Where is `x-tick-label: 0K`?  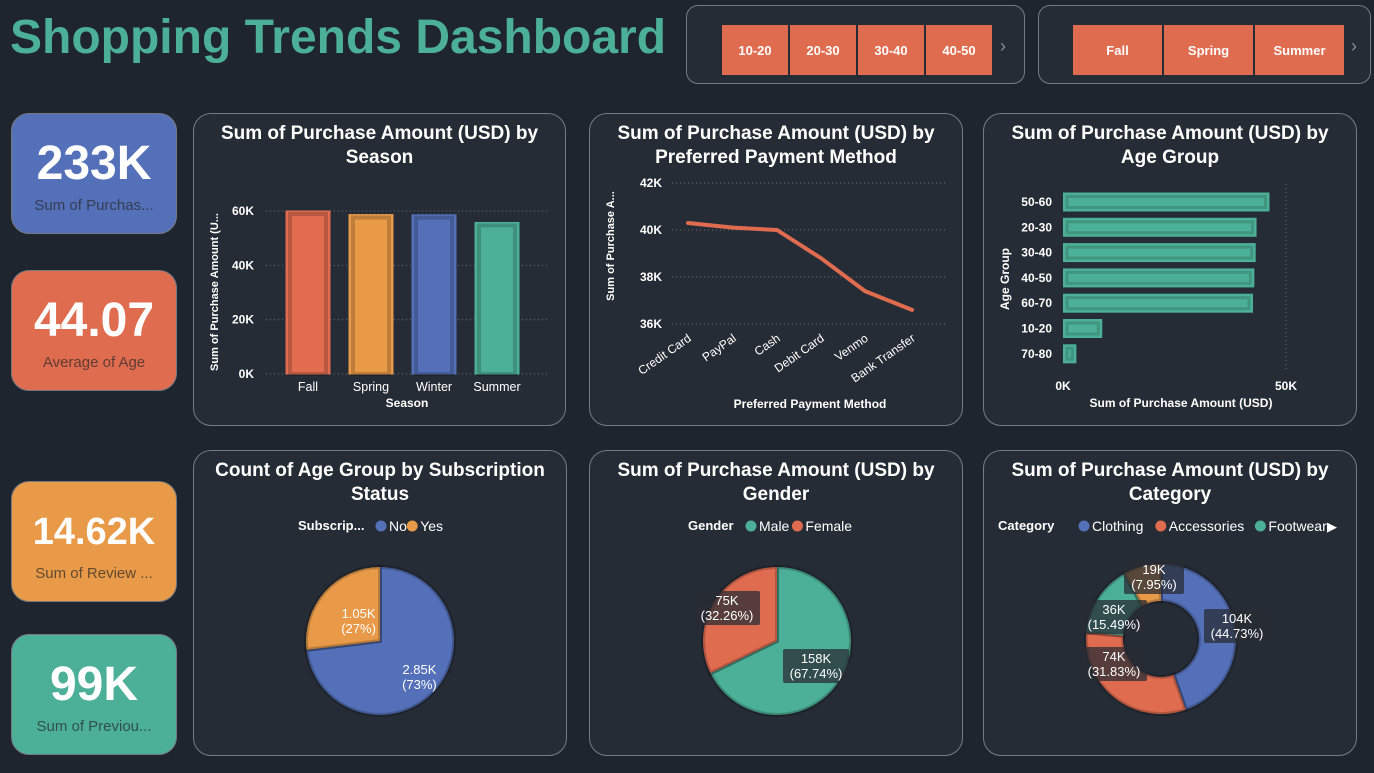 x-tick-label: 0K is located at coordinates (1063, 386).